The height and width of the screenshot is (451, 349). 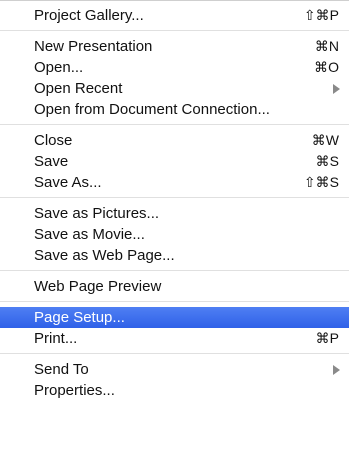 I want to click on menu-item-save-as: Save As... ⇧⌘S, so click(x=174, y=182).